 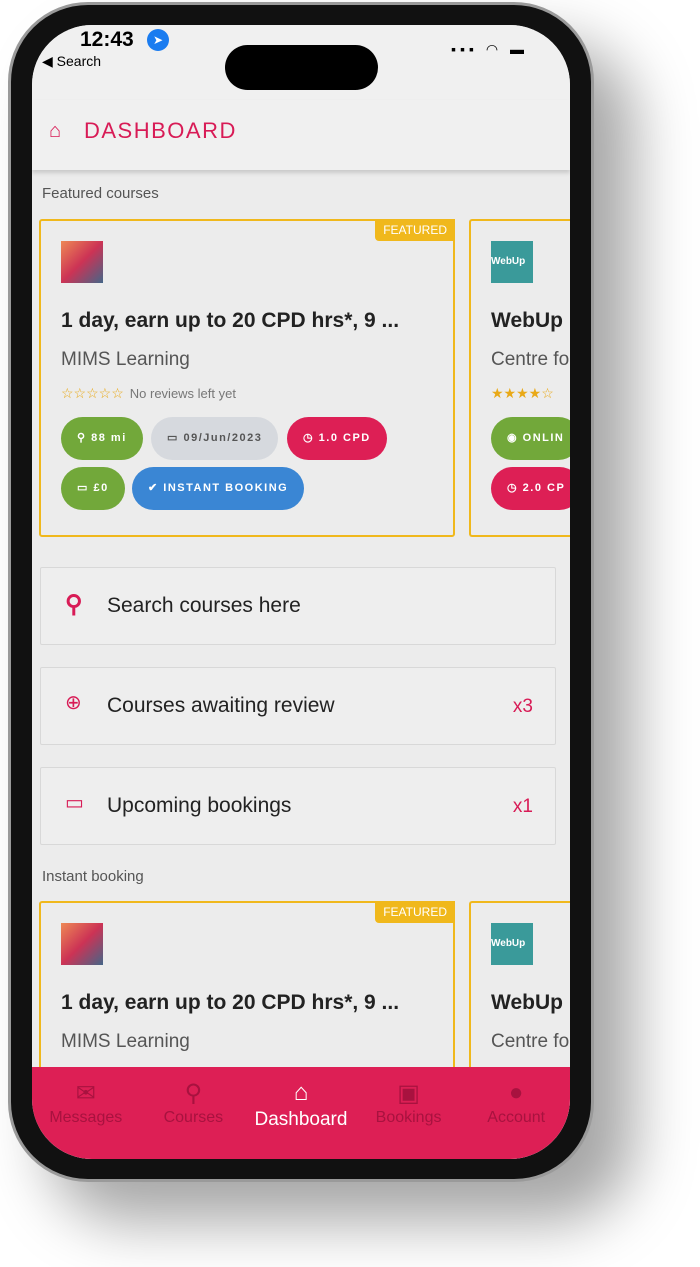 What do you see at coordinates (298, 806) in the screenshot?
I see `upcoming-bookings-button: ▭ Upcoming bookings x1` at bounding box center [298, 806].